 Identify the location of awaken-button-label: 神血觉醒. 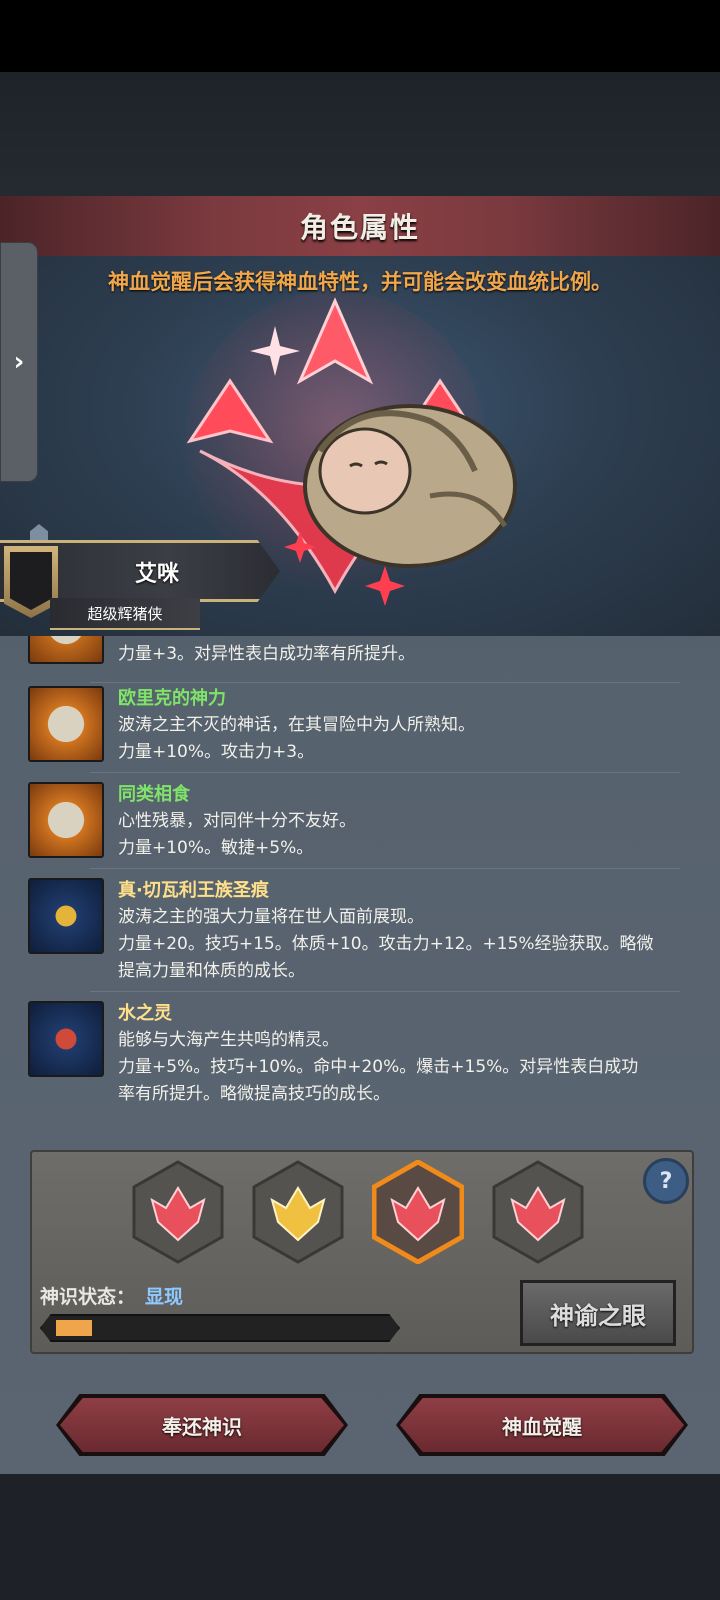
(542, 1426).